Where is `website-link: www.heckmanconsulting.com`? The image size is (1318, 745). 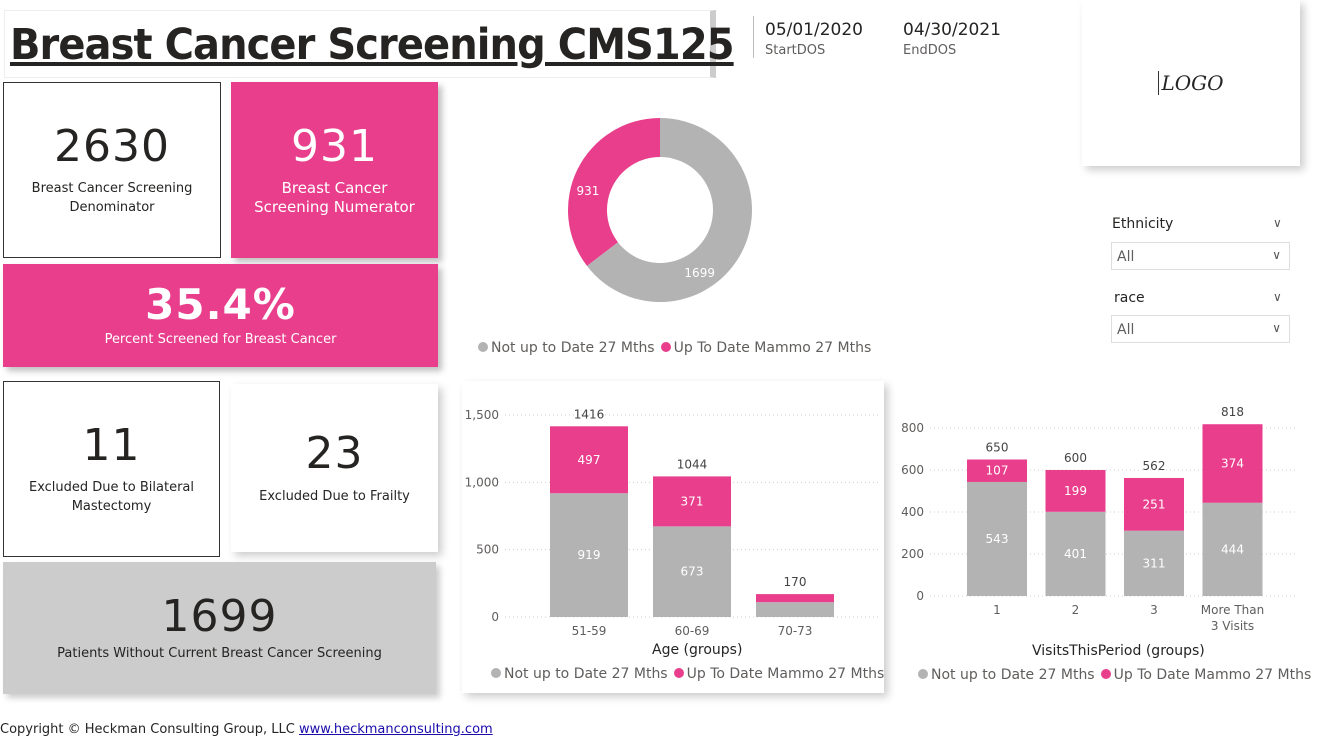
website-link: www.heckmanconsulting.com is located at coordinates (396, 729).